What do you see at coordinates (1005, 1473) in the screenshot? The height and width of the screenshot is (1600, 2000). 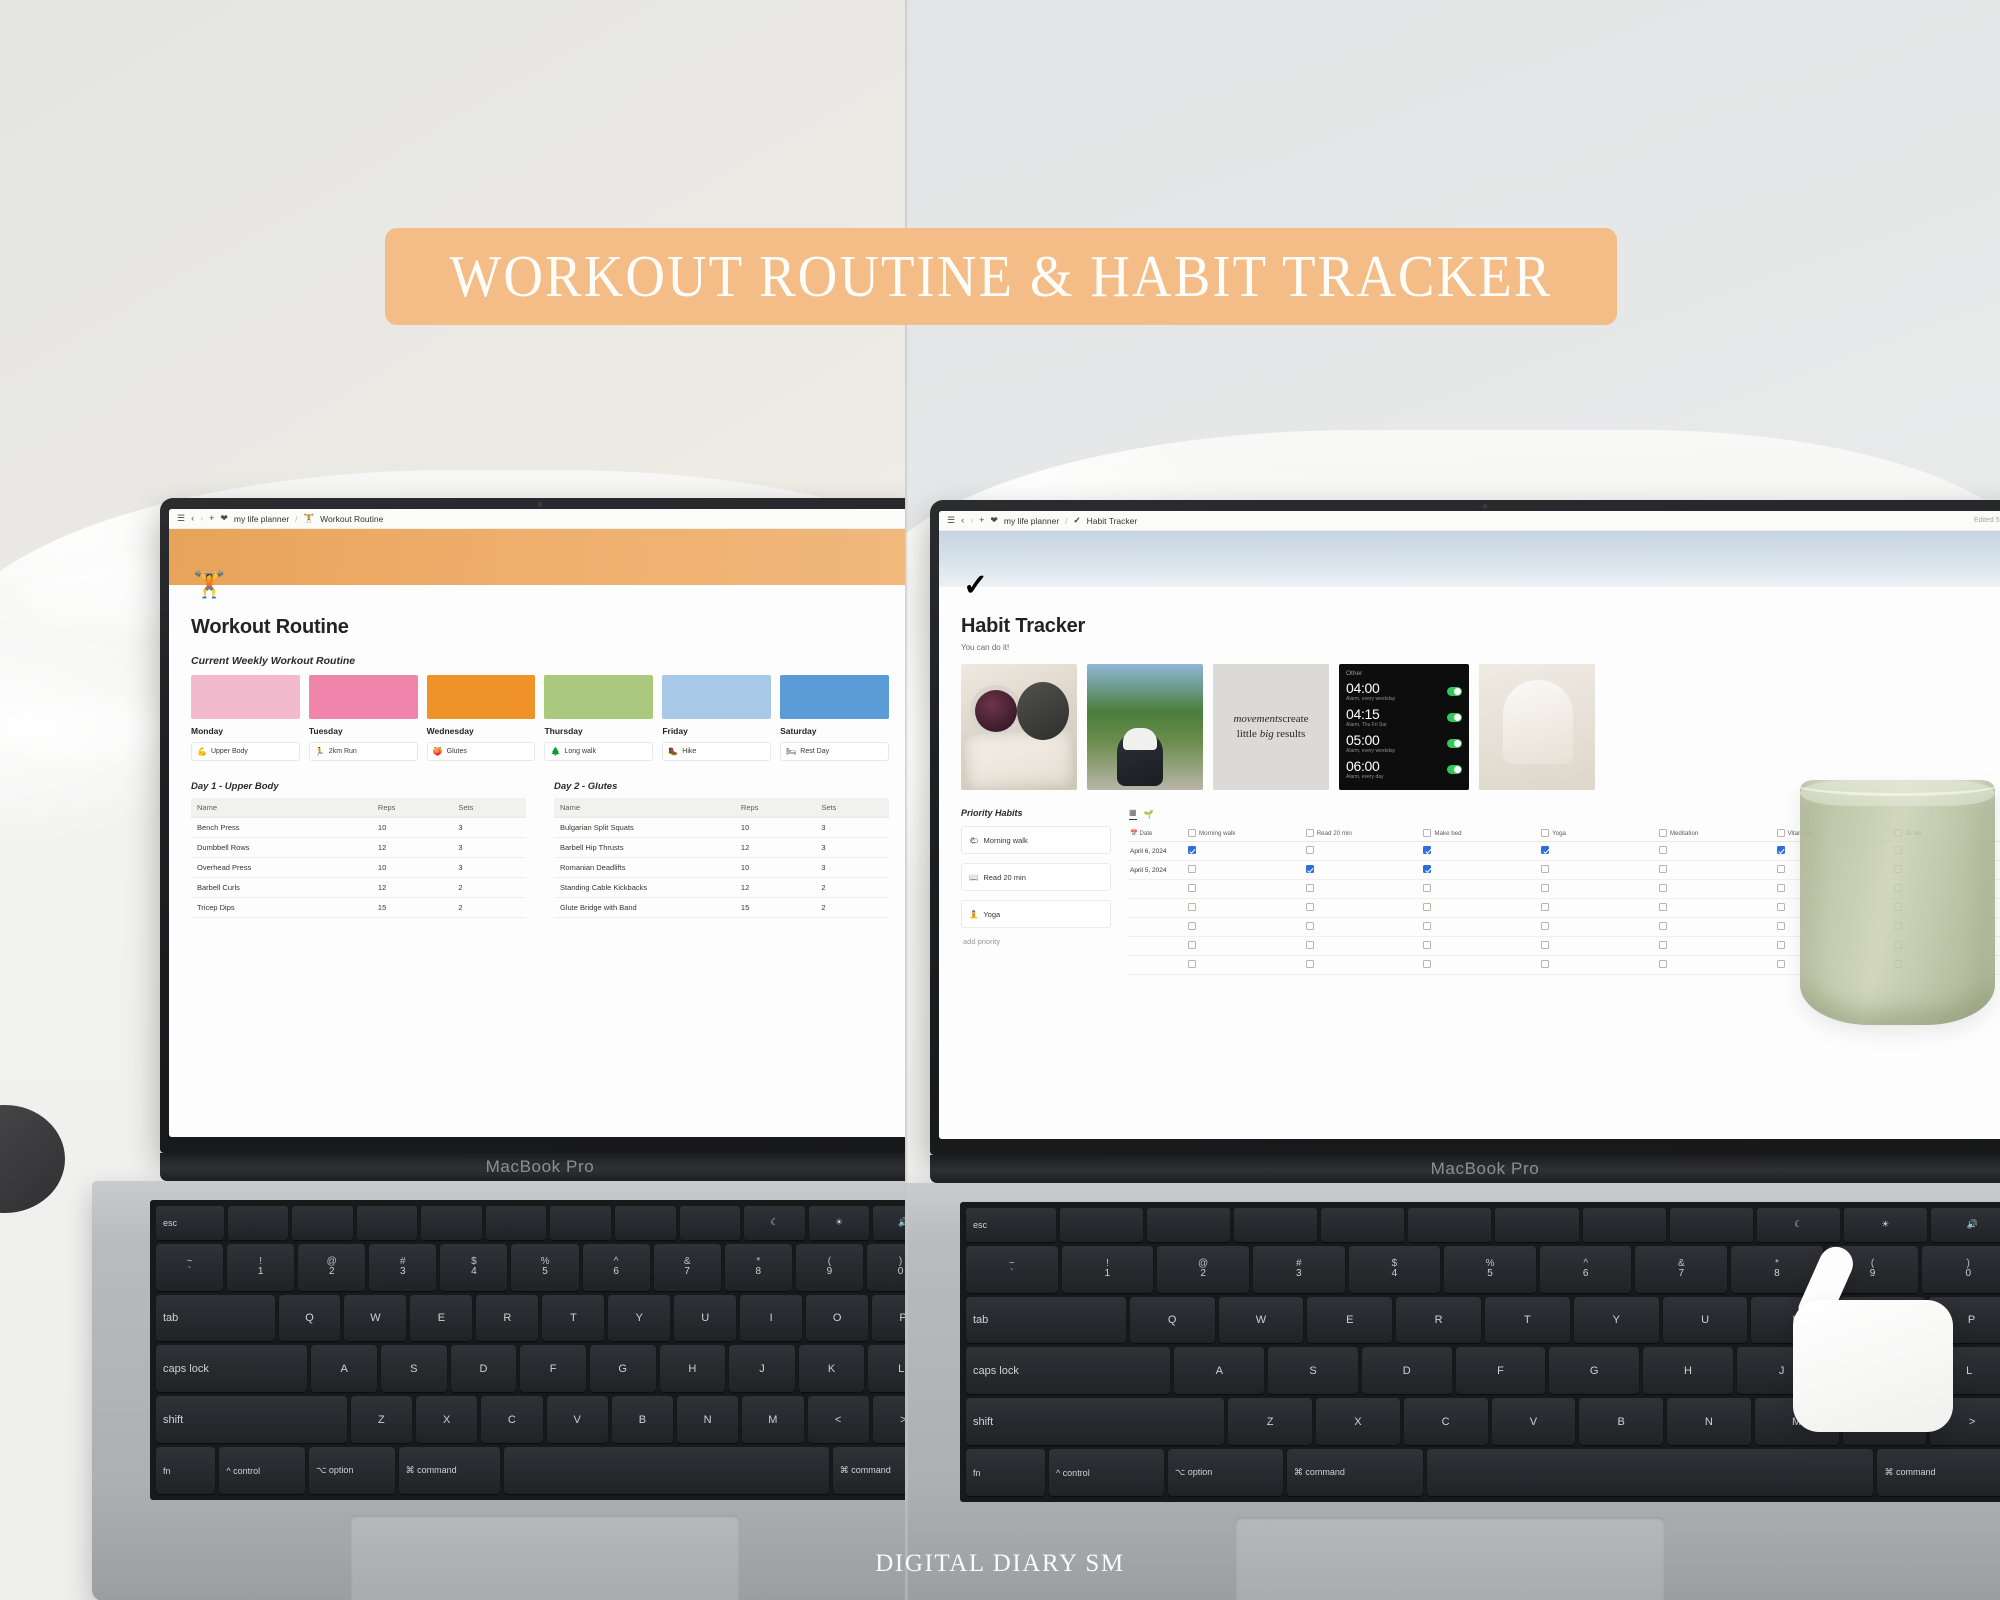 I see `key-fn: fn` at bounding box center [1005, 1473].